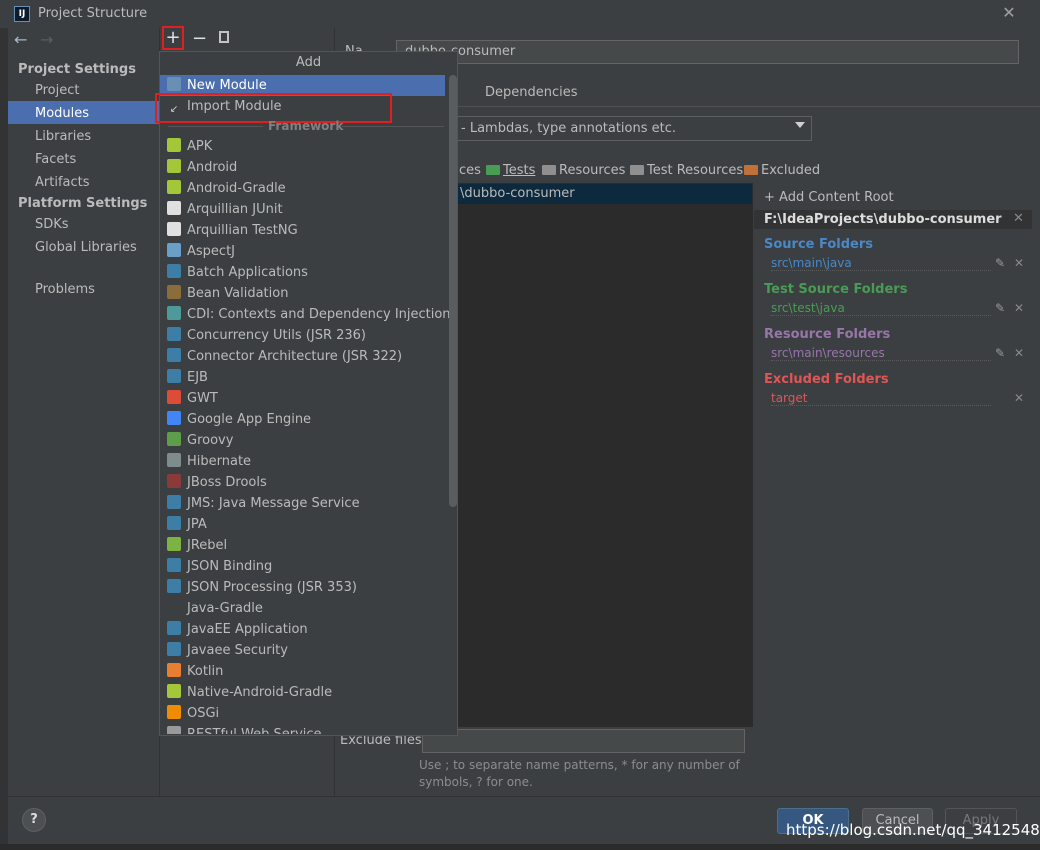 This screenshot has height=850, width=1040. What do you see at coordinates (249, 419) in the screenshot?
I see `framework-label: Google App Engine` at bounding box center [249, 419].